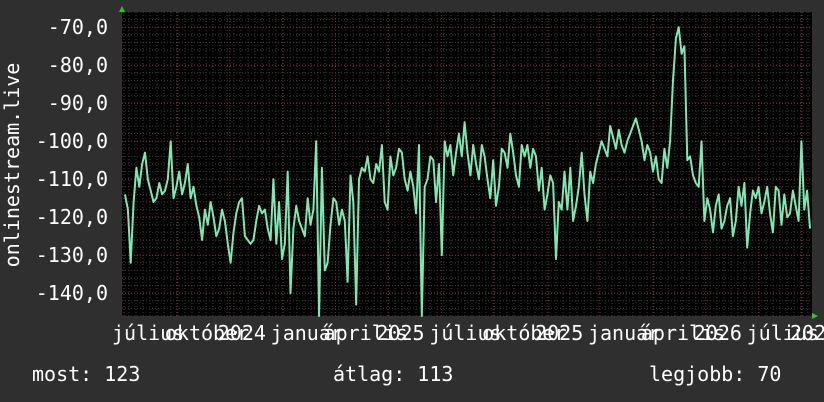 This screenshot has width=824, height=402. I want to click on y-tick-label: -110,0, so click(72, 179).